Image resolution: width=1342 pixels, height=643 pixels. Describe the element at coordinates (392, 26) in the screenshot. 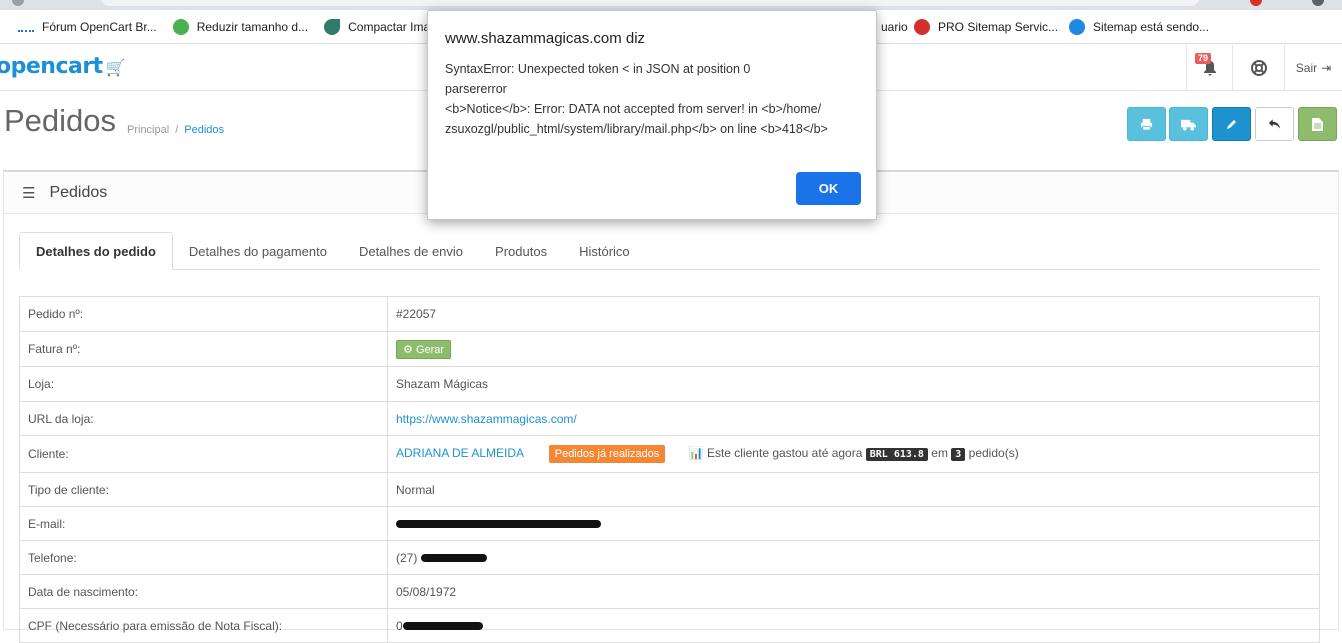

I see `bookmark-label: Compactar Imag` at that location.